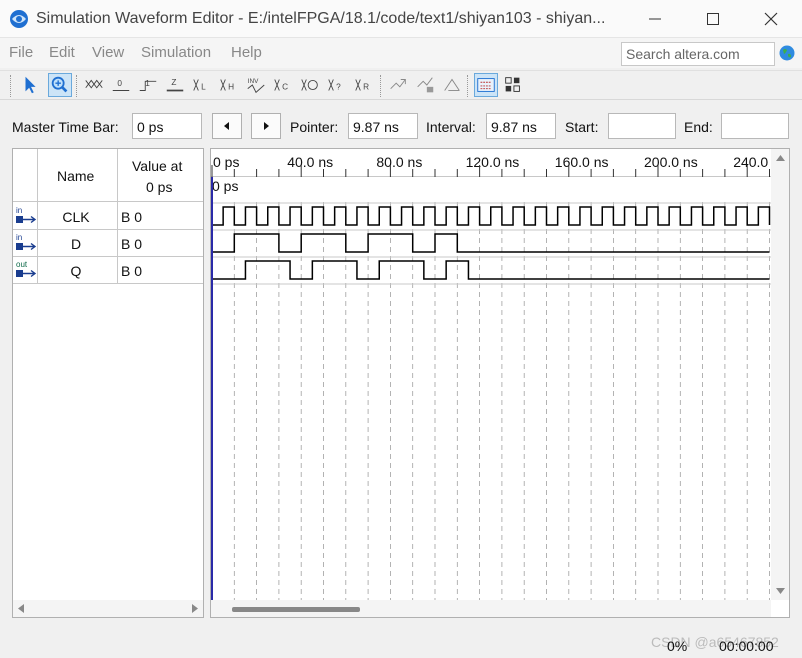 This screenshot has height=658, width=802. Describe the element at coordinates (642, 126) in the screenshot. I see `start-field` at that location.